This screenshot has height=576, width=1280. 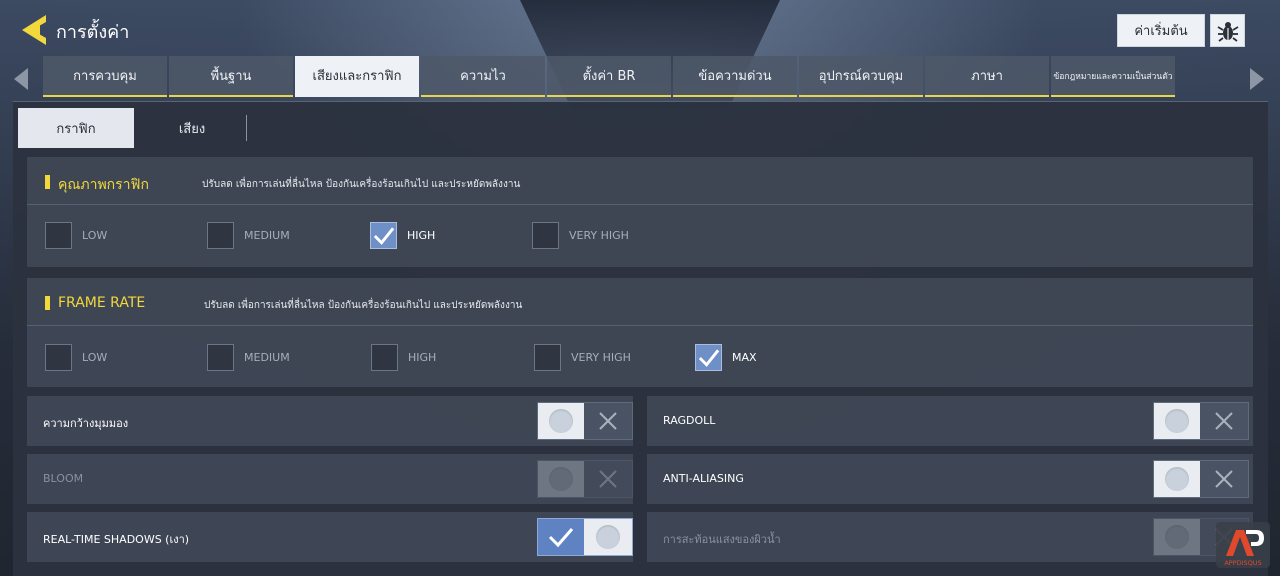 I want to click on setting-label: REAL-TIME SHADOWS (เงา), so click(x=116, y=539).